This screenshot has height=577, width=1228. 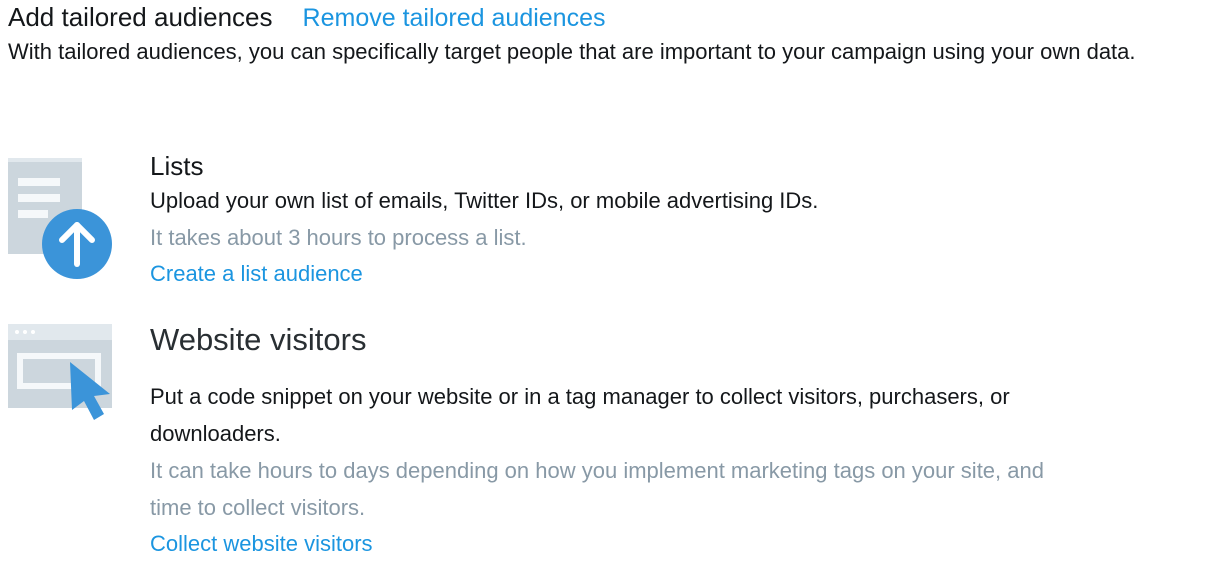 I want to click on create-list-audience-link: Create a list audience, so click(x=256, y=274).